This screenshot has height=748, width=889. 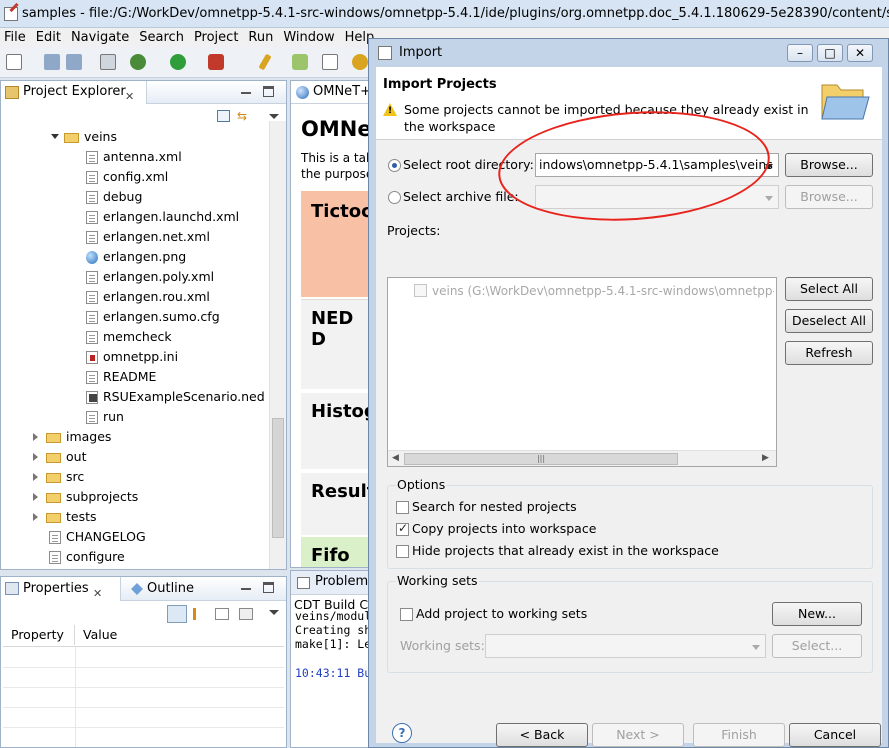 What do you see at coordinates (216, 37) in the screenshot?
I see `menu-project: Project` at bounding box center [216, 37].